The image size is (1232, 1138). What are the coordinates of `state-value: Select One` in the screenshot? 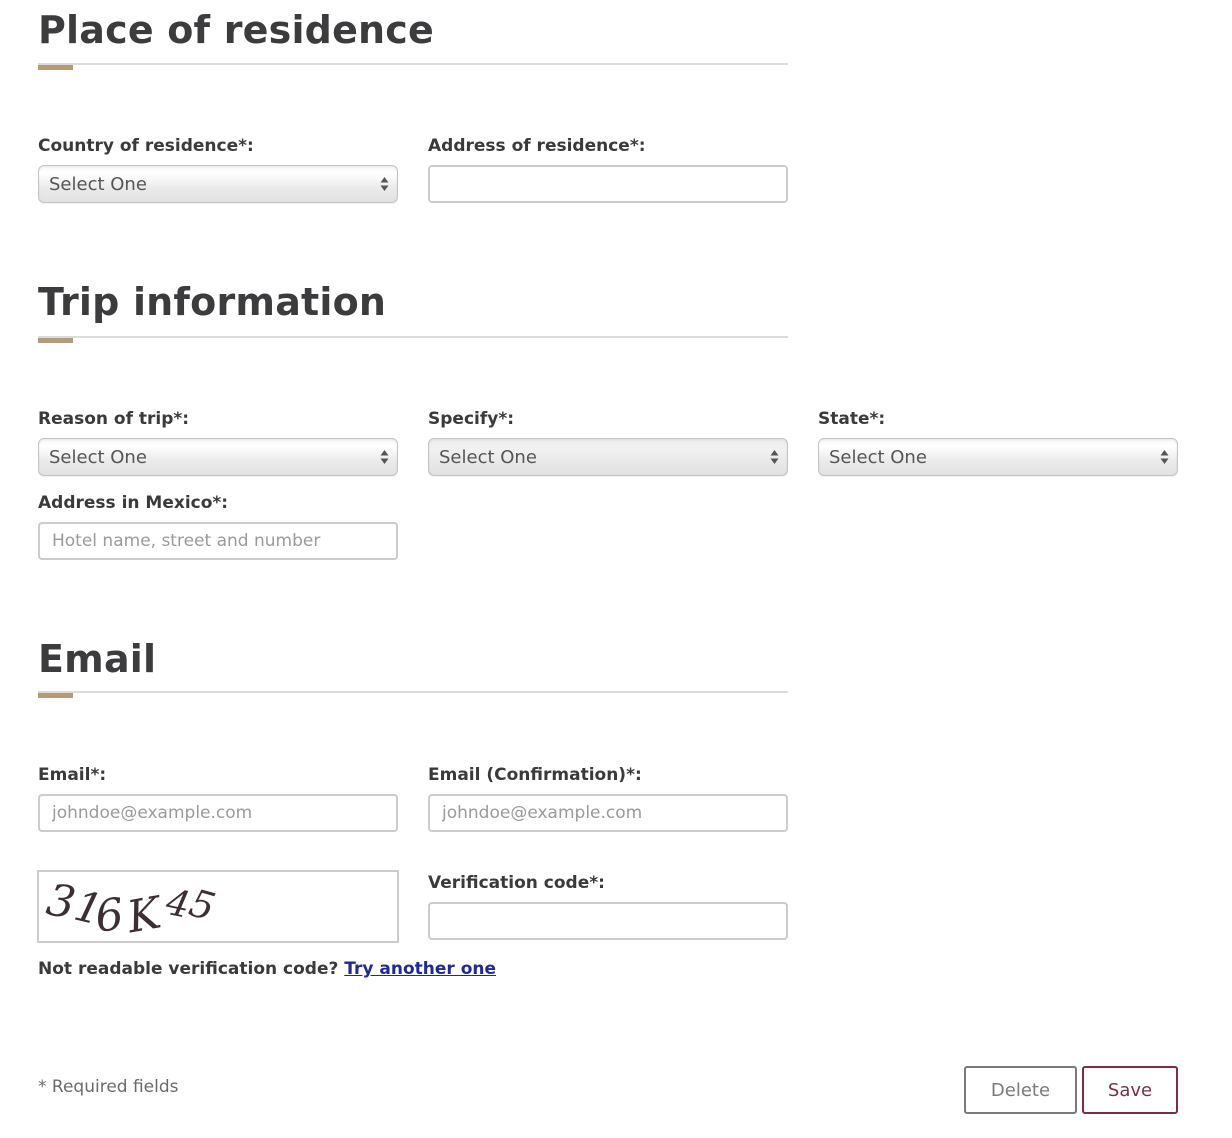 It's located at (878, 457).